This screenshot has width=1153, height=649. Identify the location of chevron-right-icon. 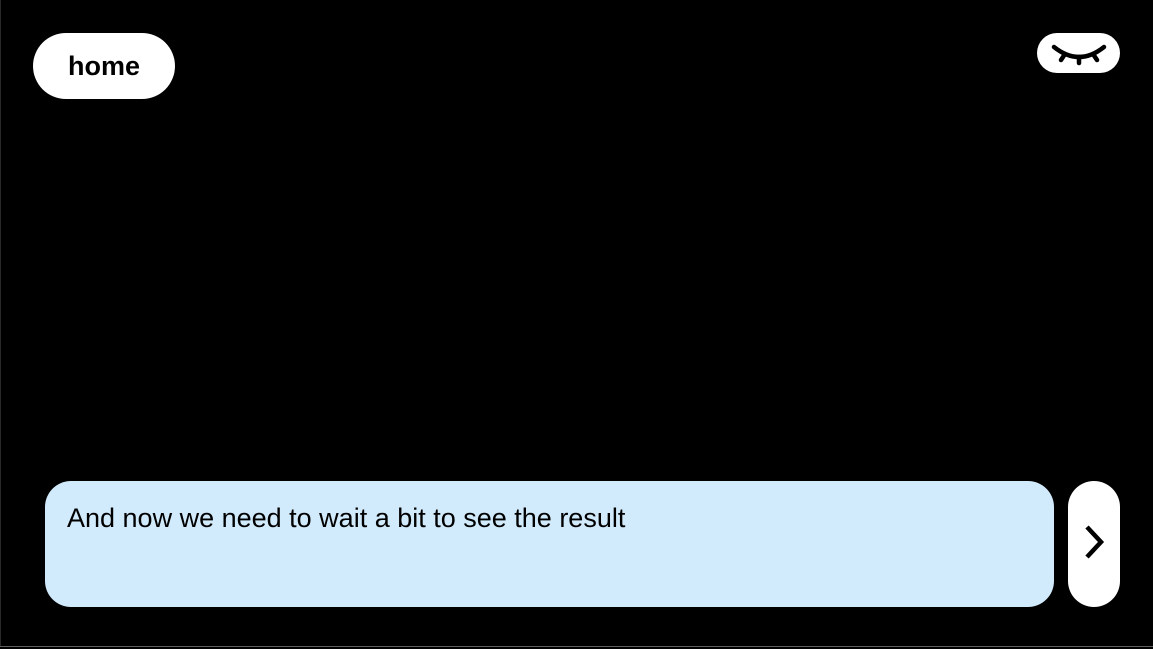
(1094, 544).